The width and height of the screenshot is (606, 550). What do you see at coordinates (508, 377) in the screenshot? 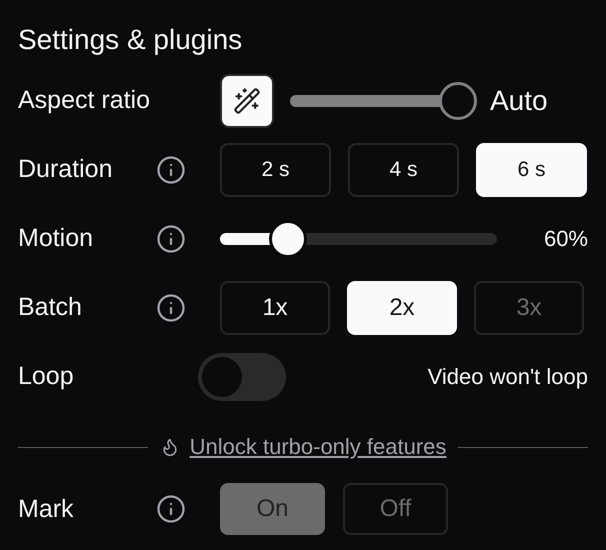
I see `loop-status: Video won't loop` at bounding box center [508, 377].